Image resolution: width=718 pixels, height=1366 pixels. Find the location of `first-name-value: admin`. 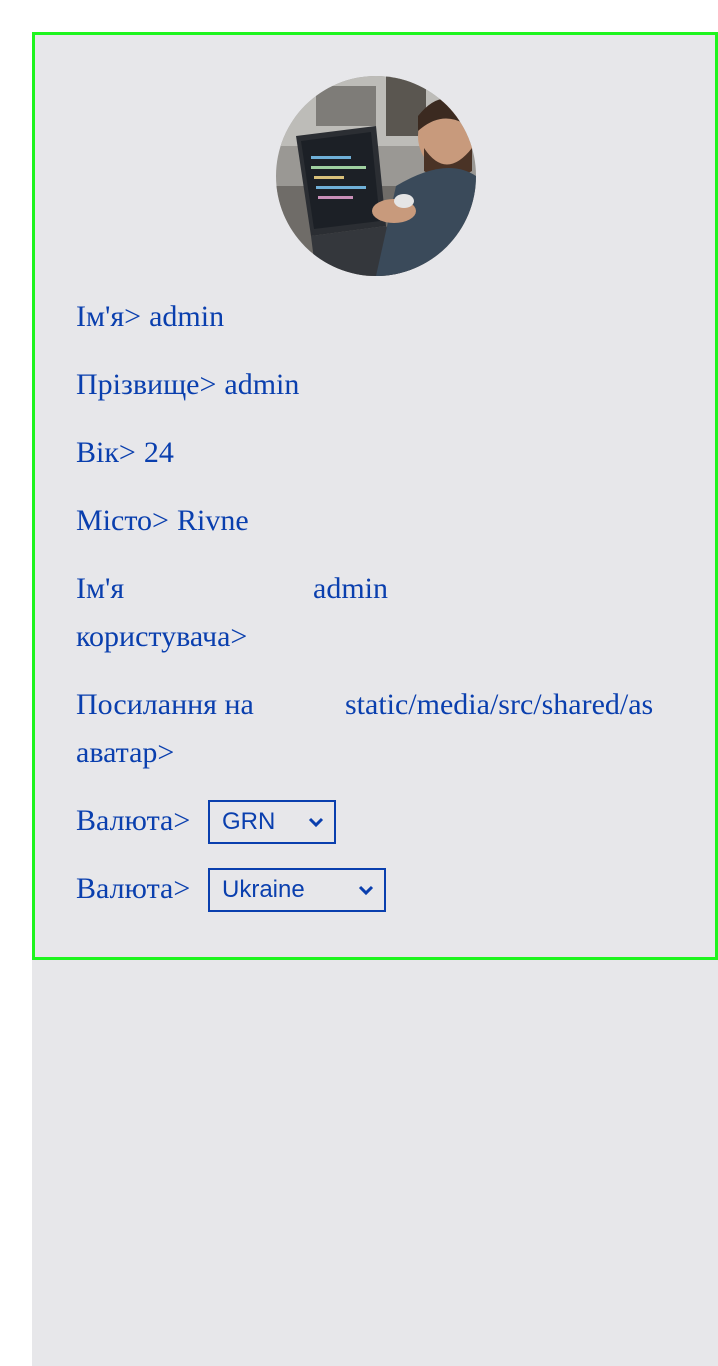

first-name-value: admin is located at coordinates (187, 316).